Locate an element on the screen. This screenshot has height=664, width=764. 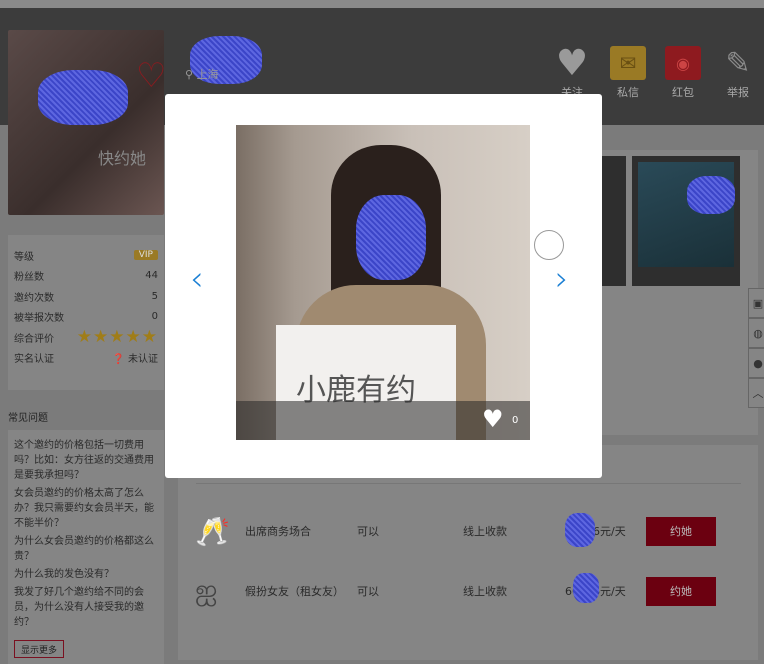
stat-fans: 粉丝数 44 is located at coordinates (86, 276).